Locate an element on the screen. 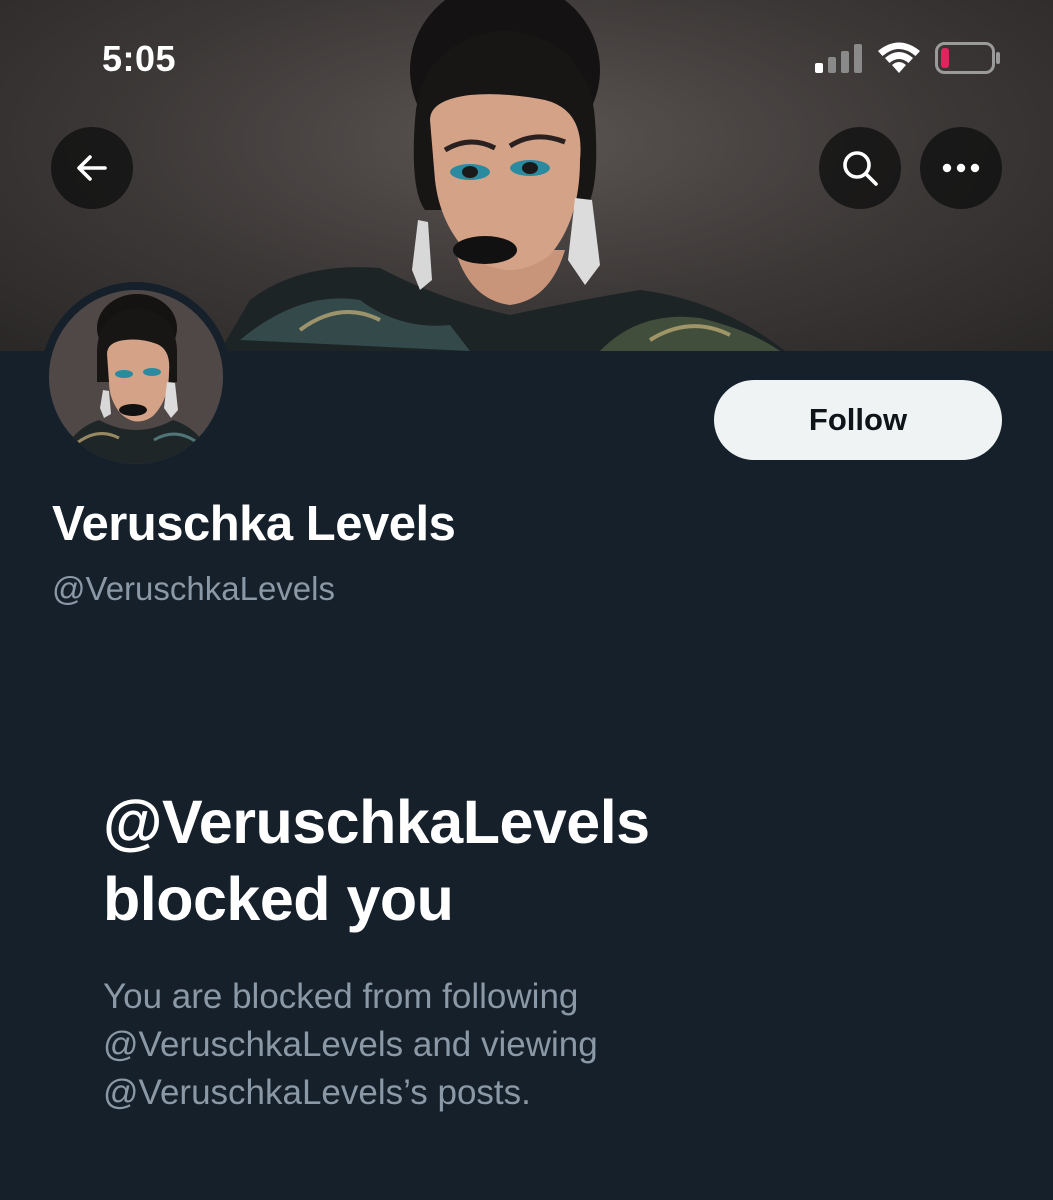 This screenshot has width=1053, height=1200. profile-avatar is located at coordinates (136, 377).